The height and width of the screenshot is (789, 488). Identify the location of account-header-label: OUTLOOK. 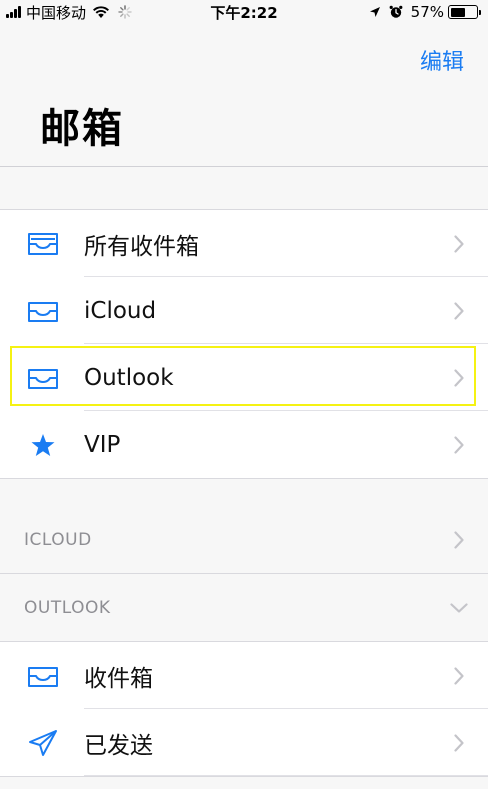
(67, 607).